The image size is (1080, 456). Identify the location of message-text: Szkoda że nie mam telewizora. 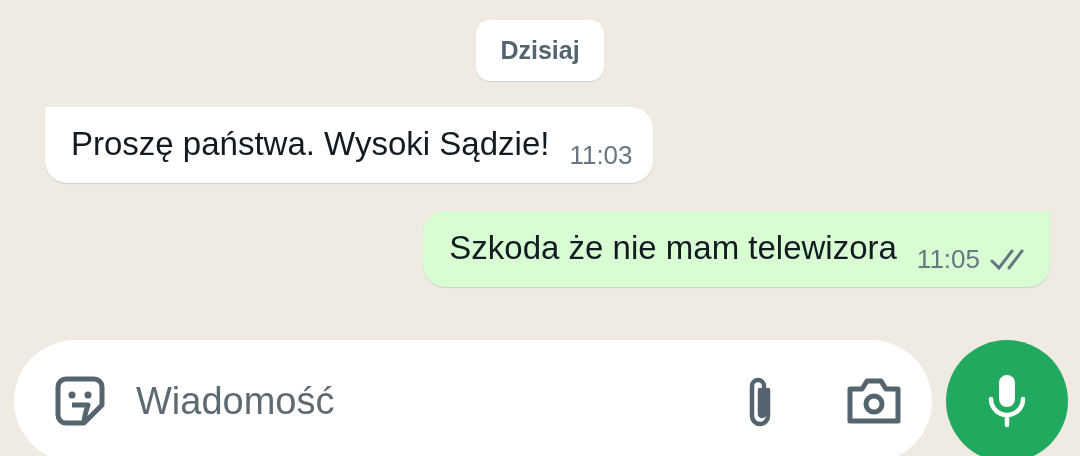
(673, 248).